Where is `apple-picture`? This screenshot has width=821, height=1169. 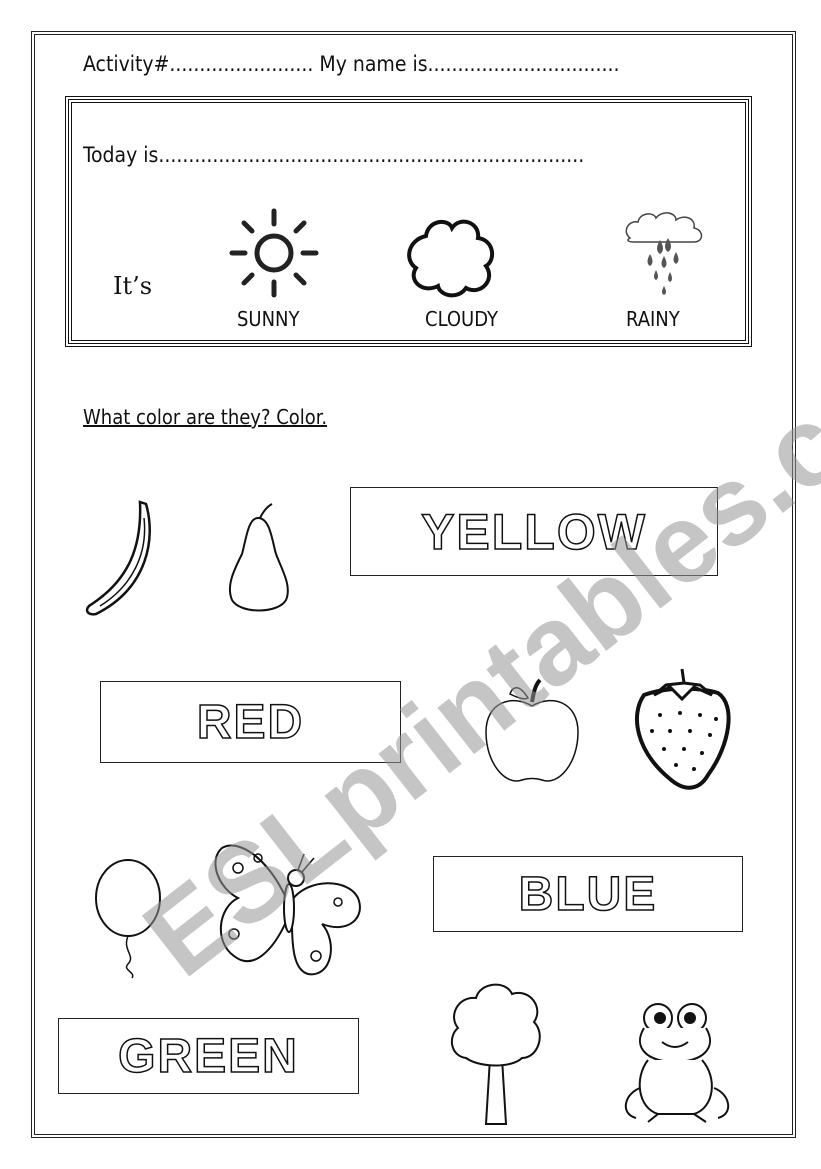
apple-picture is located at coordinates (532, 730).